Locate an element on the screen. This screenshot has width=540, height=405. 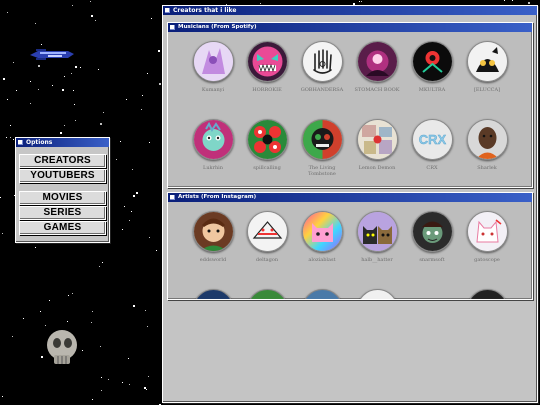
musician-item: spillcalling is located at coordinates (267, 145).